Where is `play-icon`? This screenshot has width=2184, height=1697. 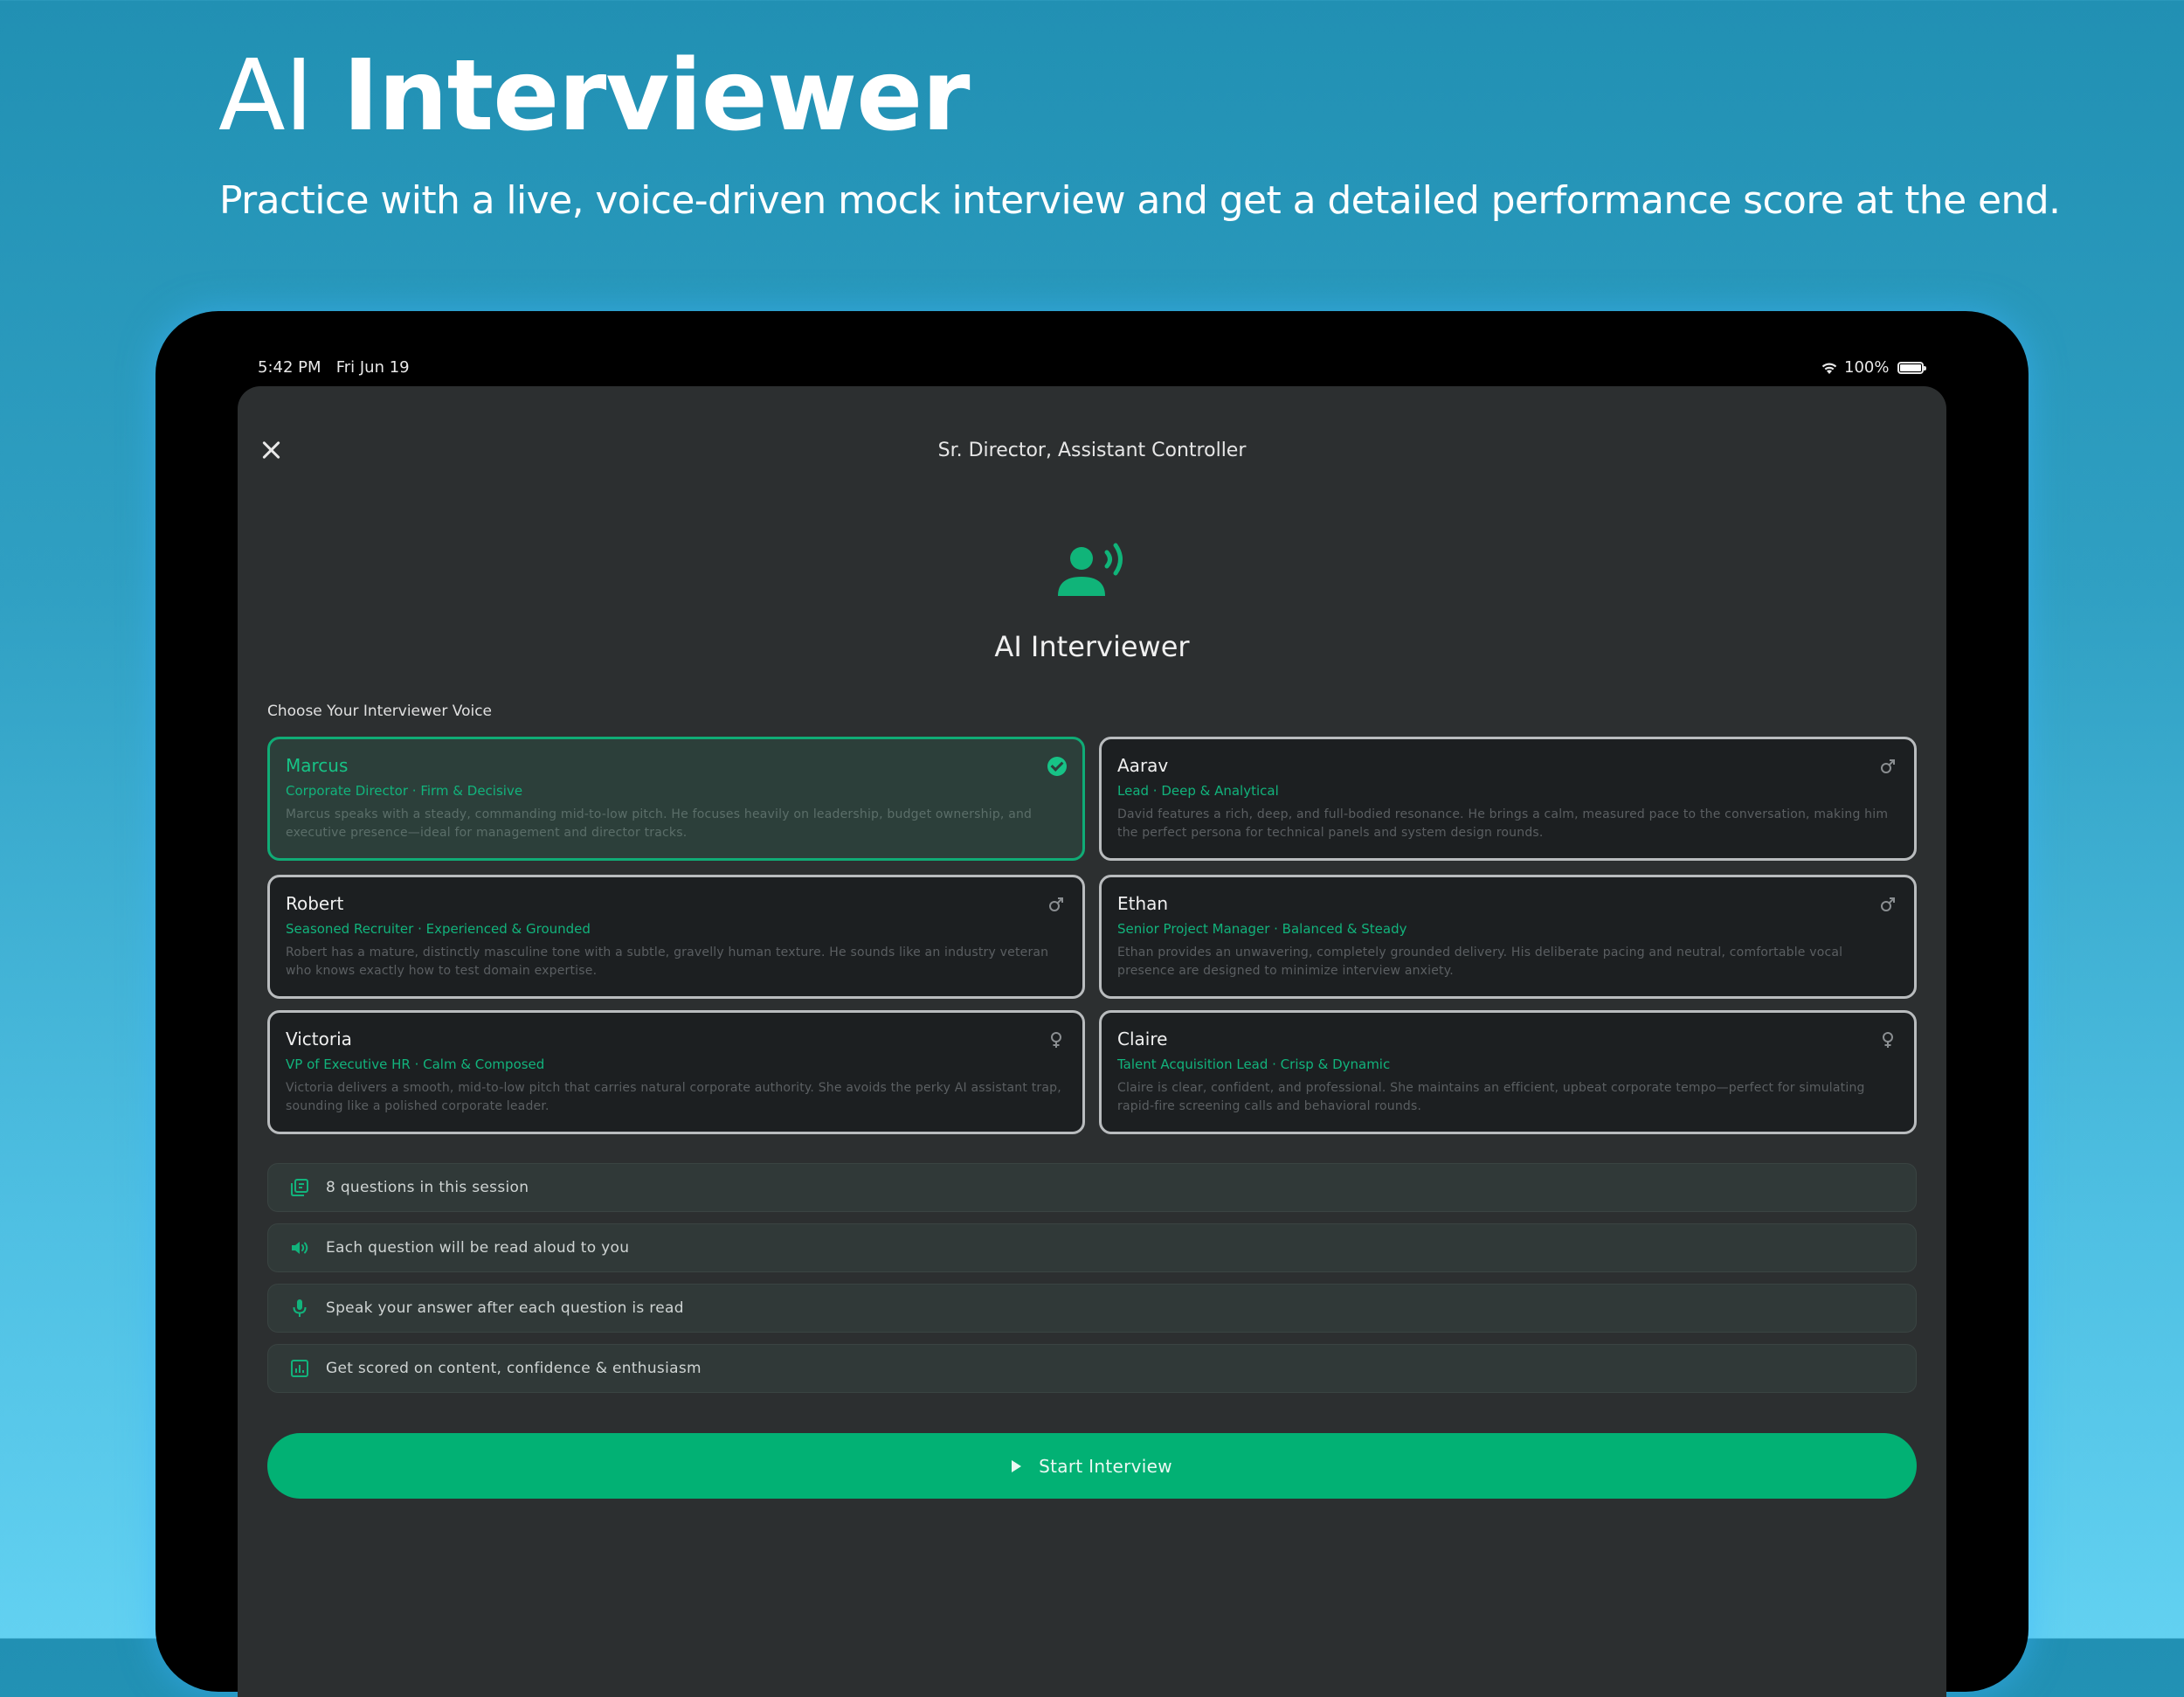
play-icon is located at coordinates (1017, 1465).